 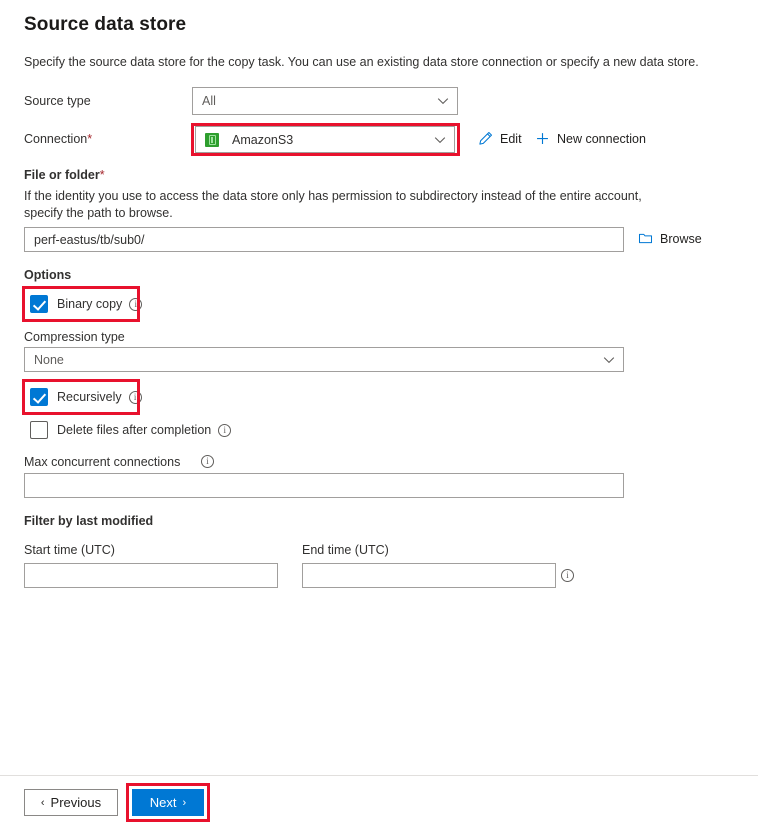 I want to click on source-type-dropdown: All, so click(x=325, y=101).